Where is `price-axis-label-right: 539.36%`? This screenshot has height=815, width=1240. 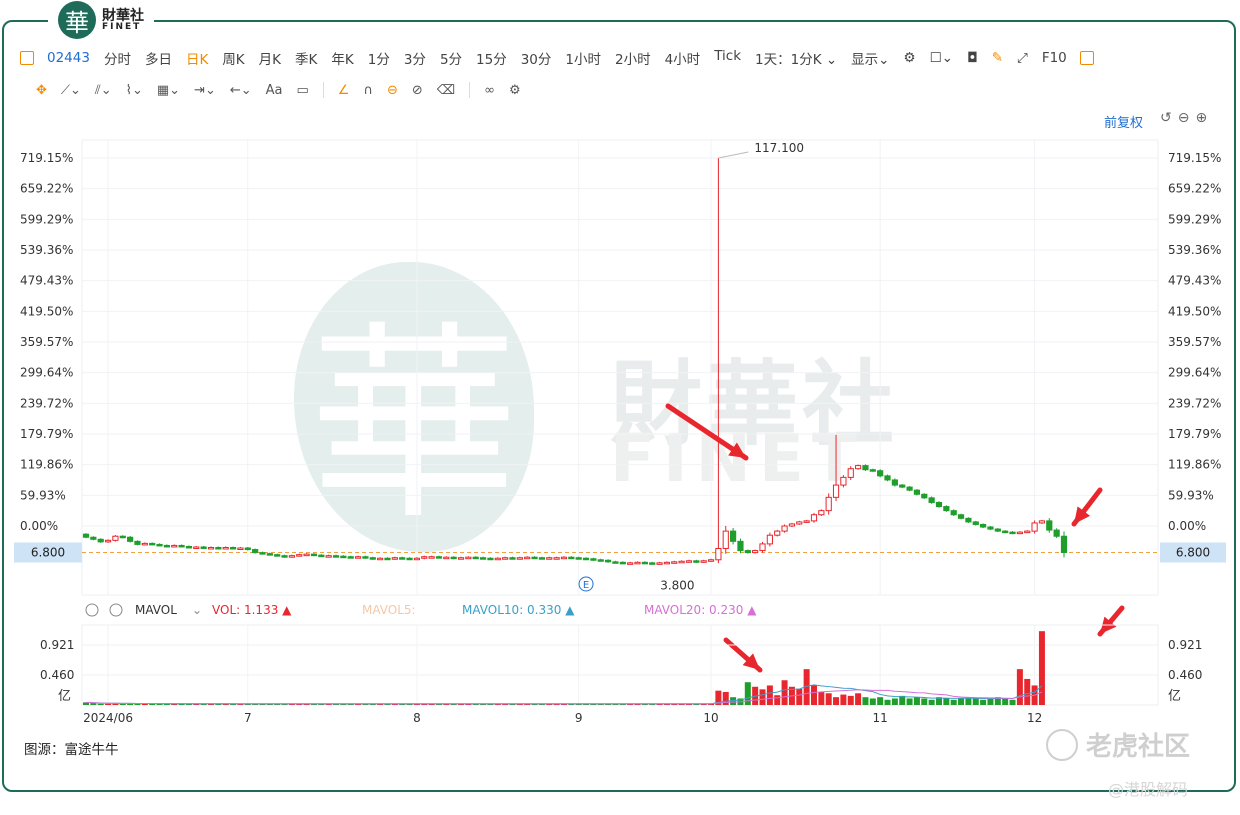
price-axis-label-right: 539.36% is located at coordinates (1194, 250).